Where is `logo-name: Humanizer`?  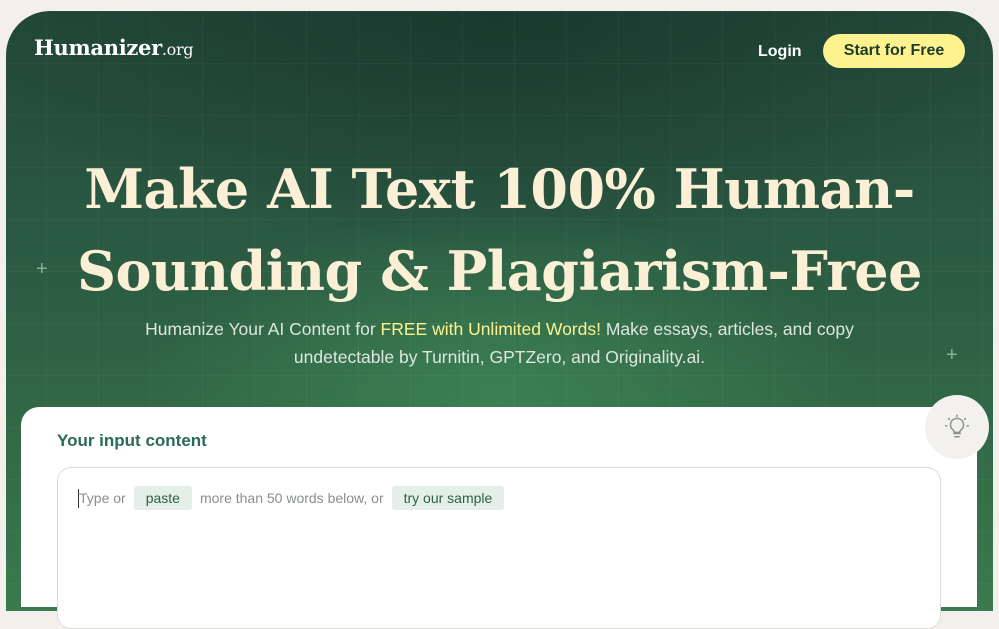 logo-name: Humanizer is located at coordinates (98, 47).